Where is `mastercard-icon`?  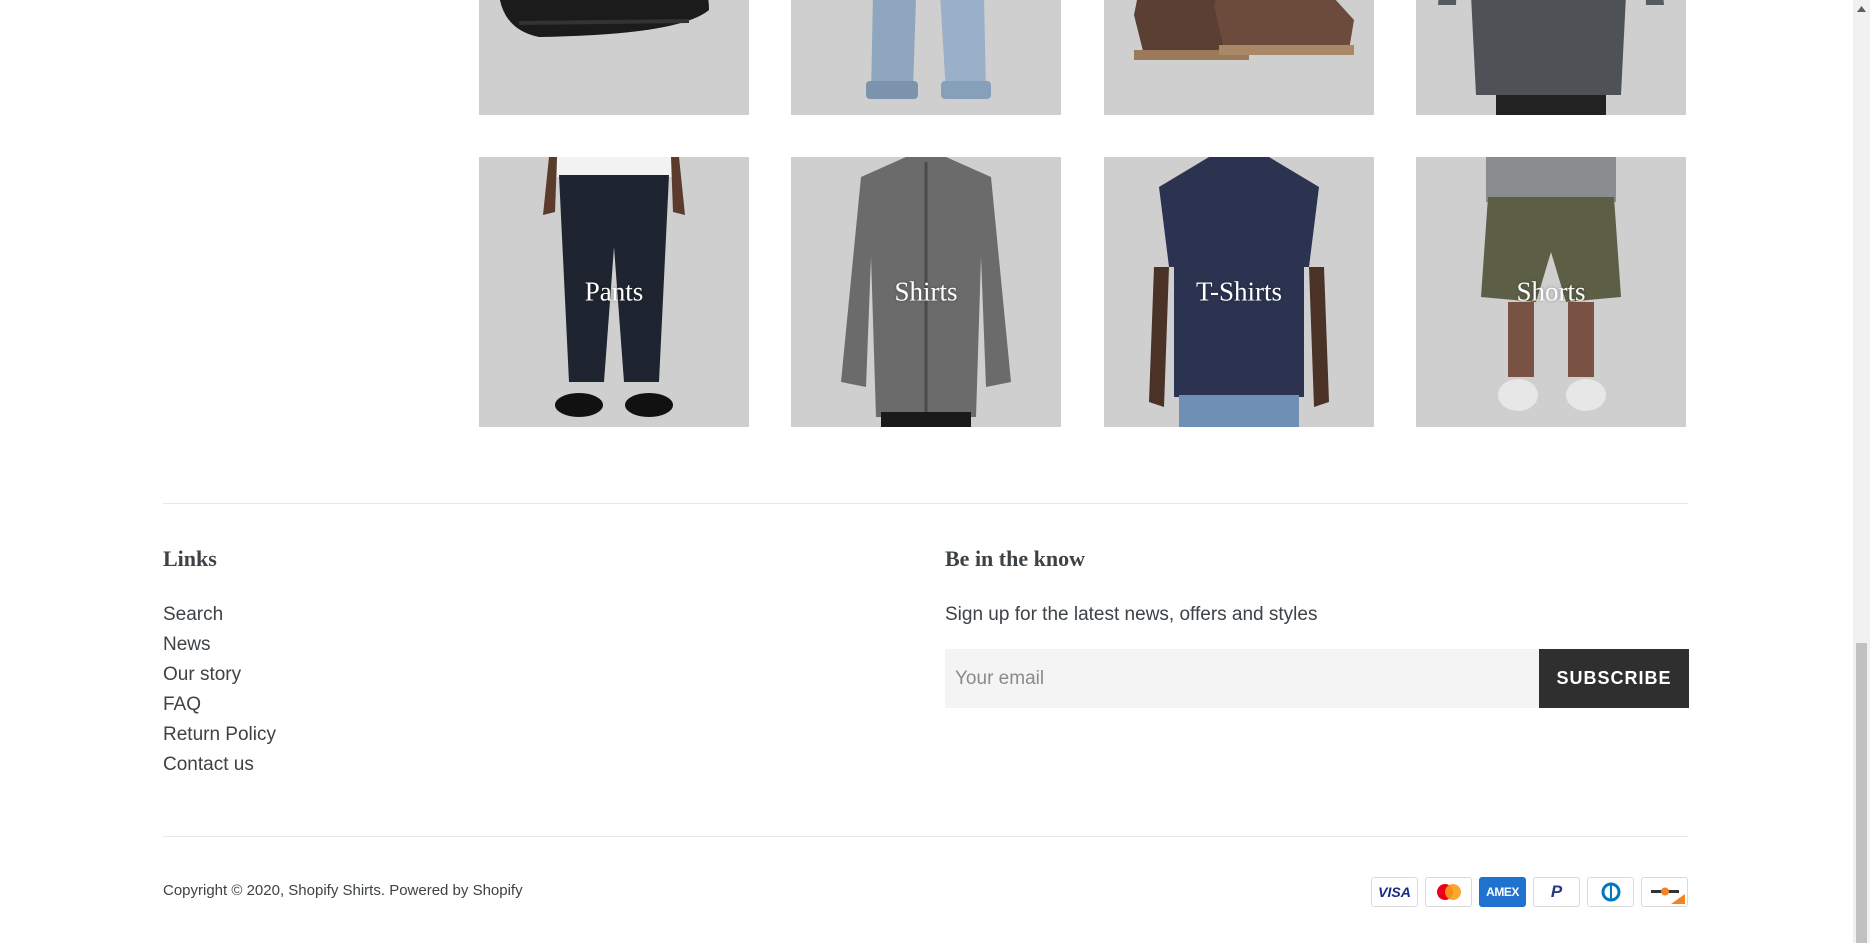 mastercard-icon is located at coordinates (1448, 892).